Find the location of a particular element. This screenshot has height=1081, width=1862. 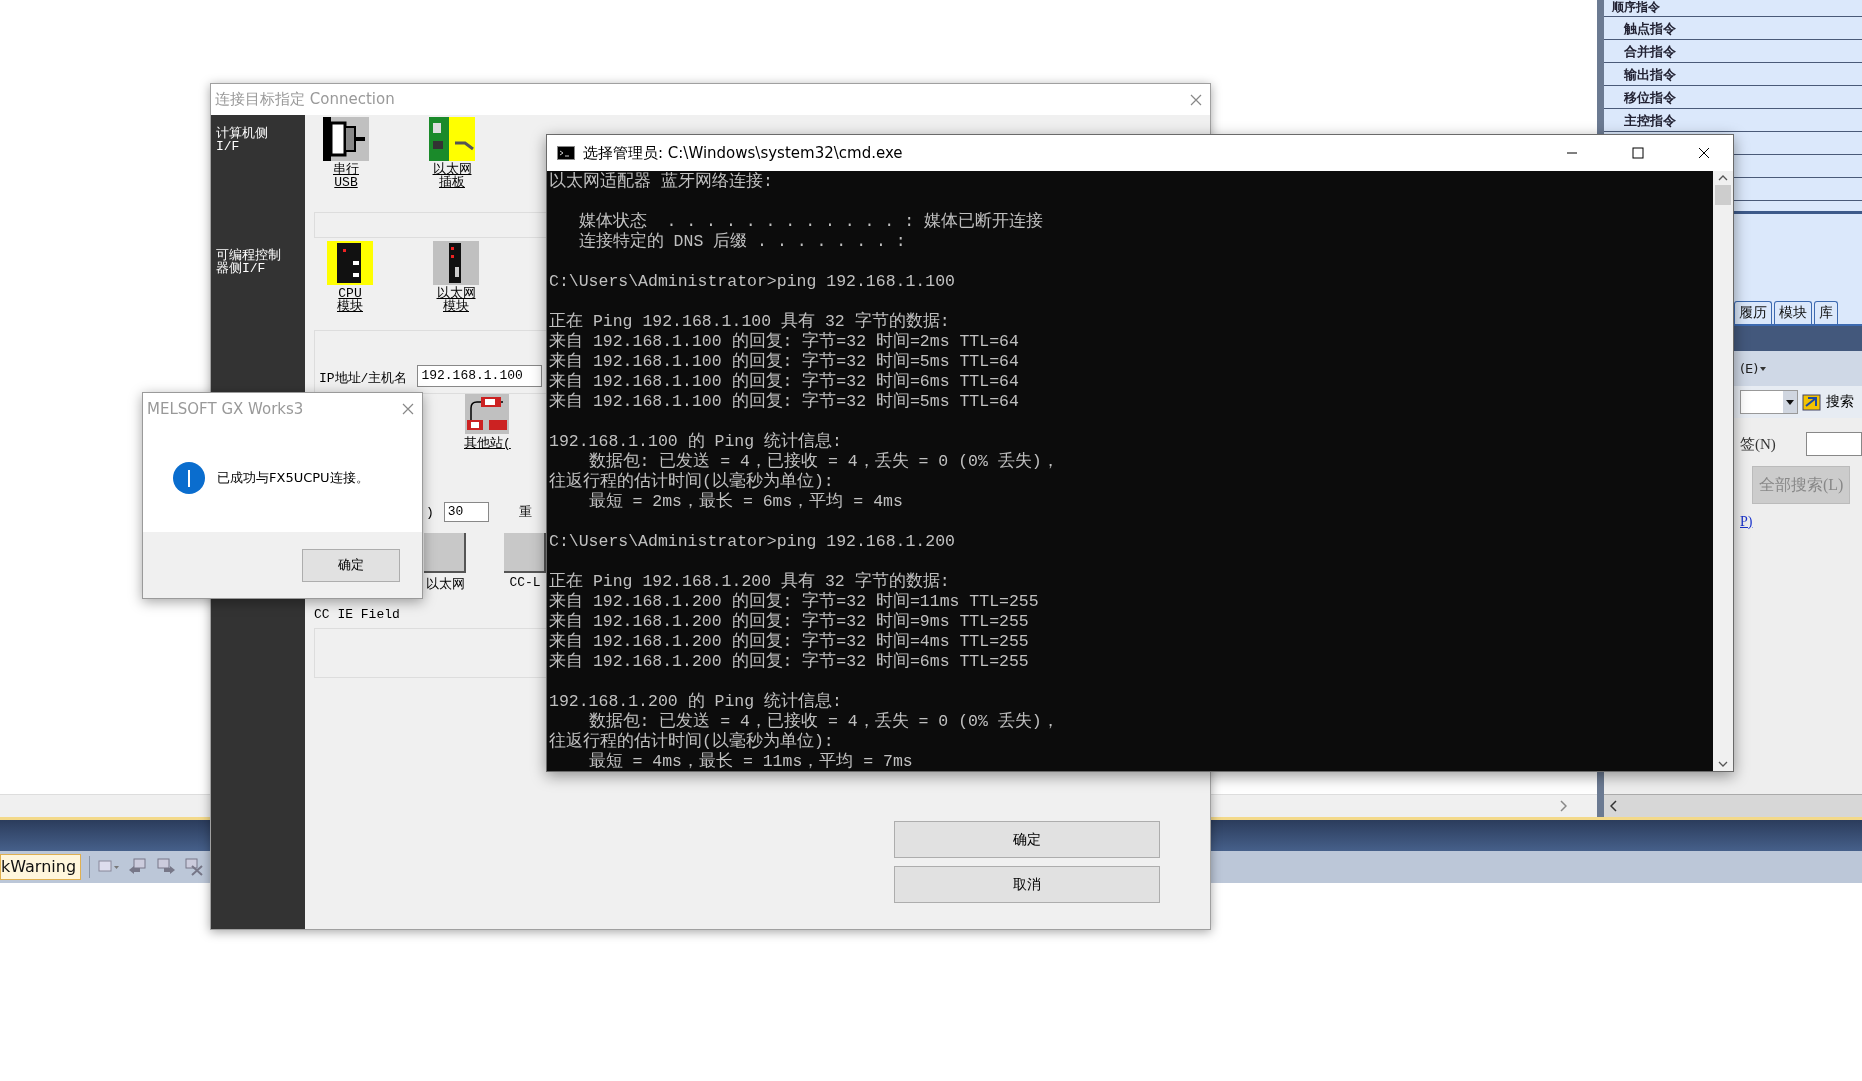

label-input-field is located at coordinates (1833, 444).